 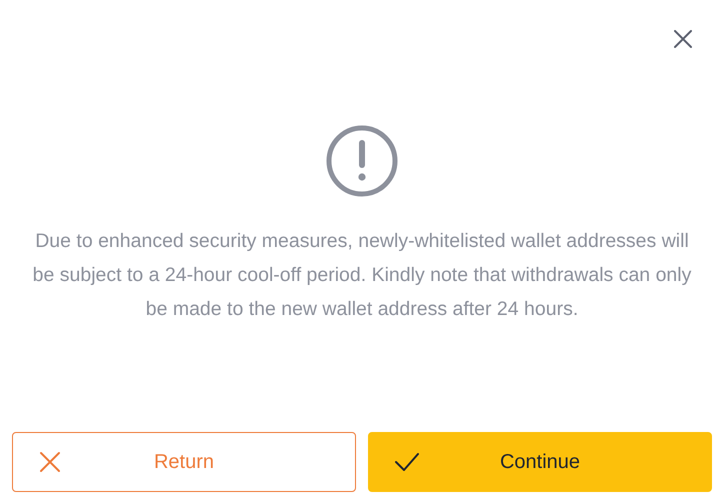 What do you see at coordinates (407, 462) in the screenshot?
I see `check-icon` at bounding box center [407, 462].